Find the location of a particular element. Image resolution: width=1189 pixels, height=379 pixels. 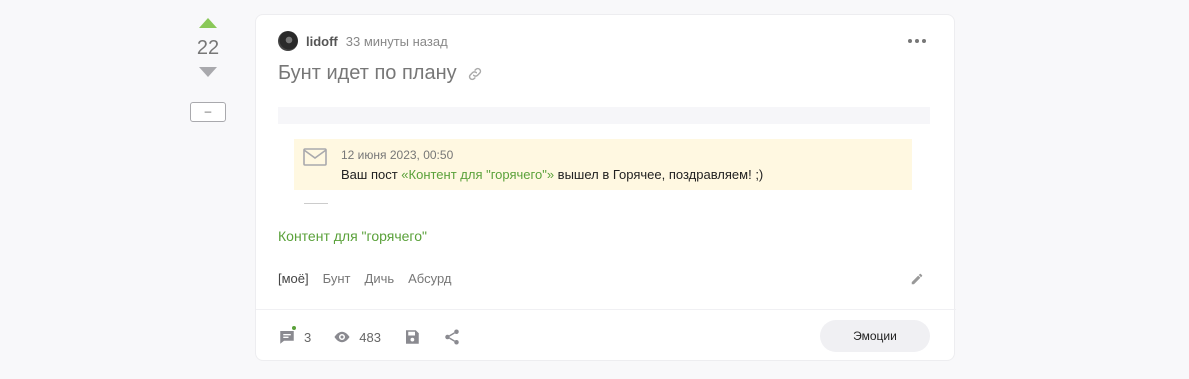

mail-icon is located at coordinates (315, 157).